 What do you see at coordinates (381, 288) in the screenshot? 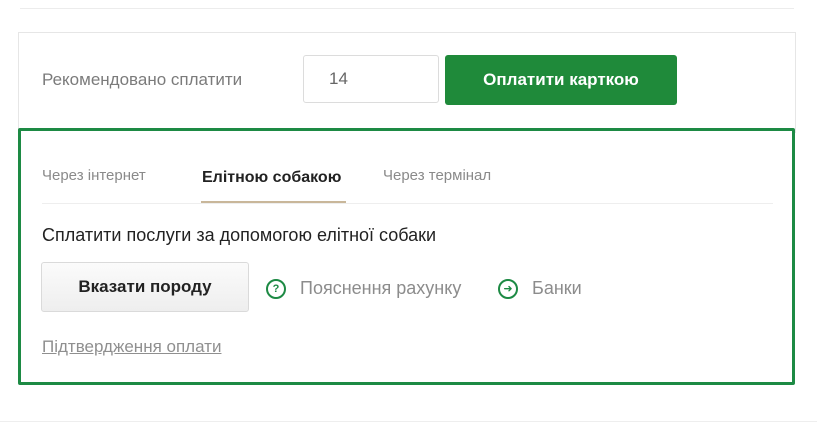
I see `bill-explanation-label: Пояснення рахунку` at bounding box center [381, 288].